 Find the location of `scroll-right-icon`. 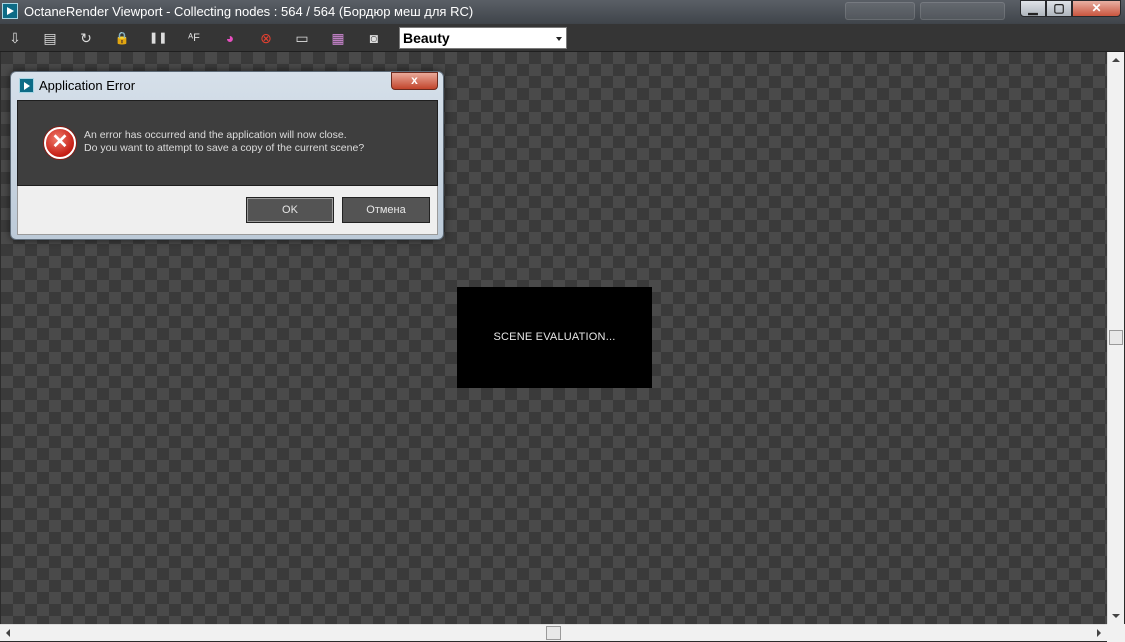

scroll-right-icon is located at coordinates (1099, 633).